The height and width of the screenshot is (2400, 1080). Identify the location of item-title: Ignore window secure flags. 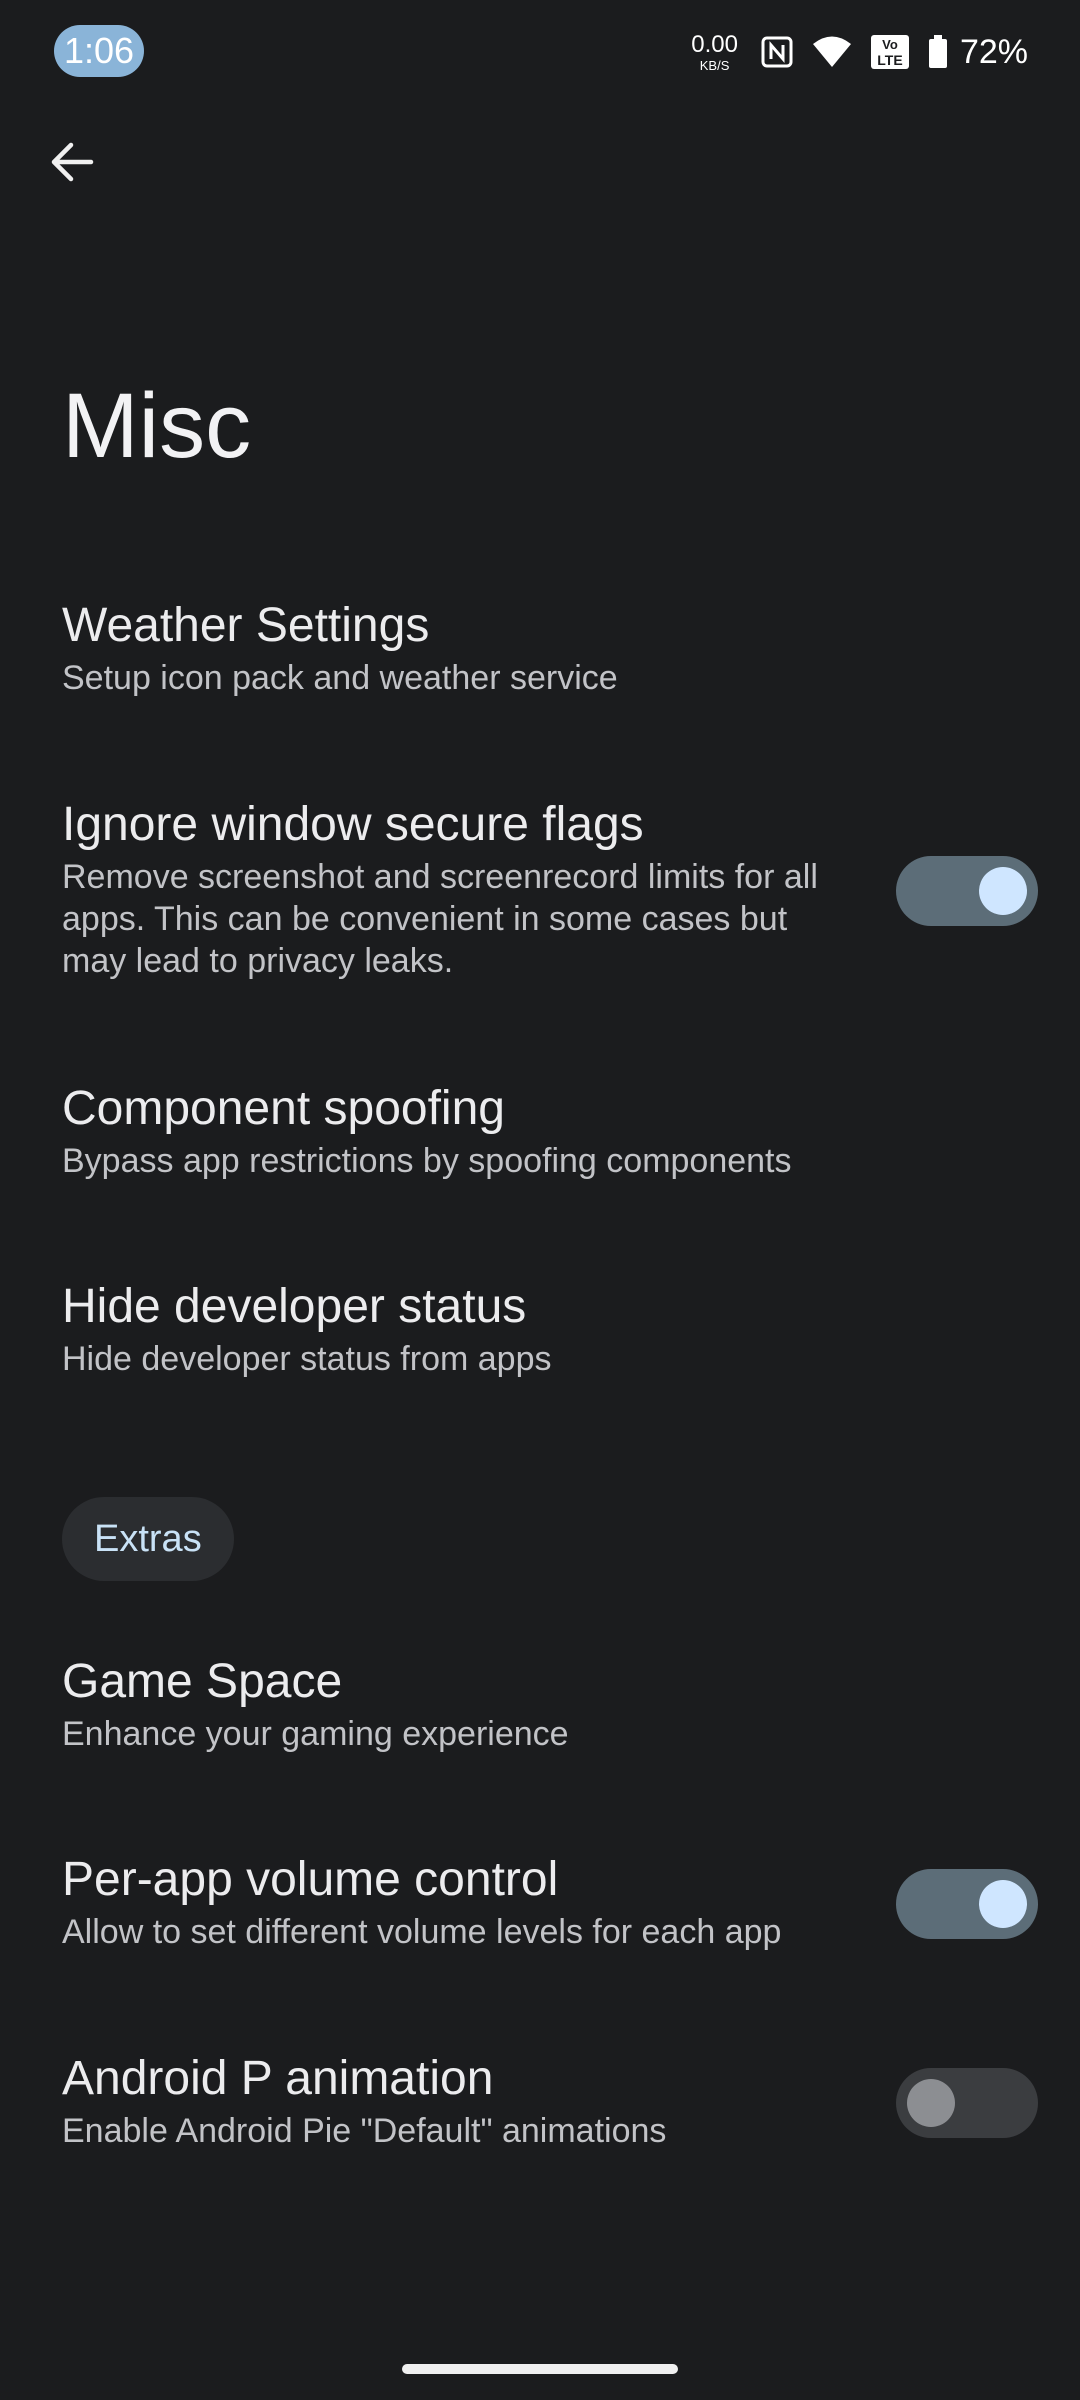
(353, 824).